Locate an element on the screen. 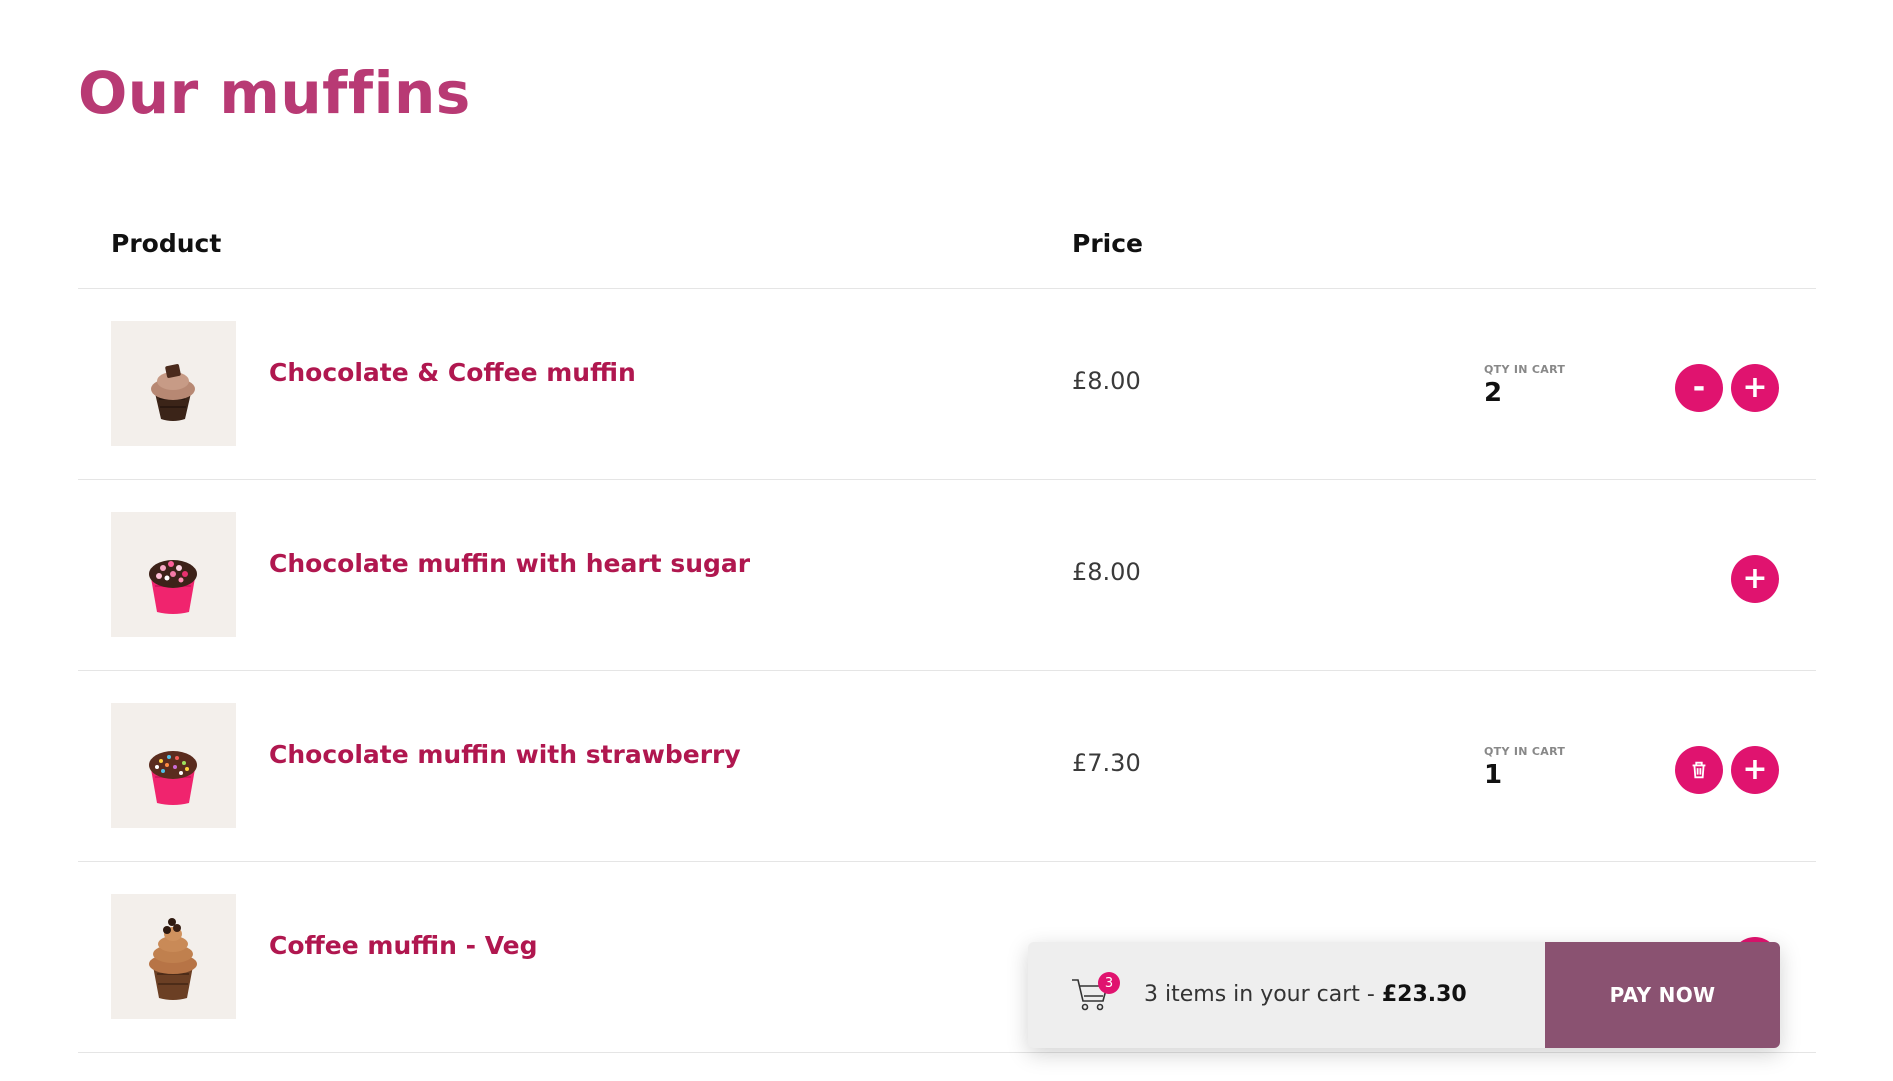  product-name-link: Chocolate muffin with strawberry is located at coordinates (505, 755).